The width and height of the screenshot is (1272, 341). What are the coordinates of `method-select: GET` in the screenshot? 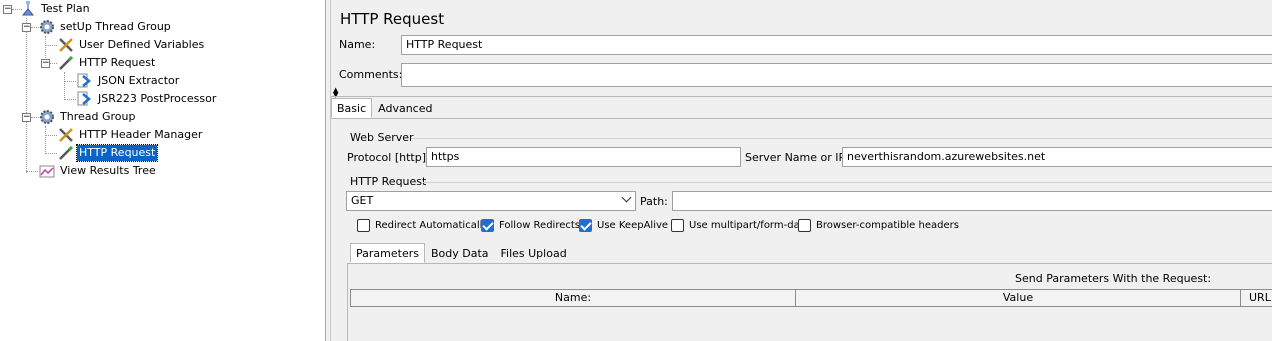 It's located at (491, 201).